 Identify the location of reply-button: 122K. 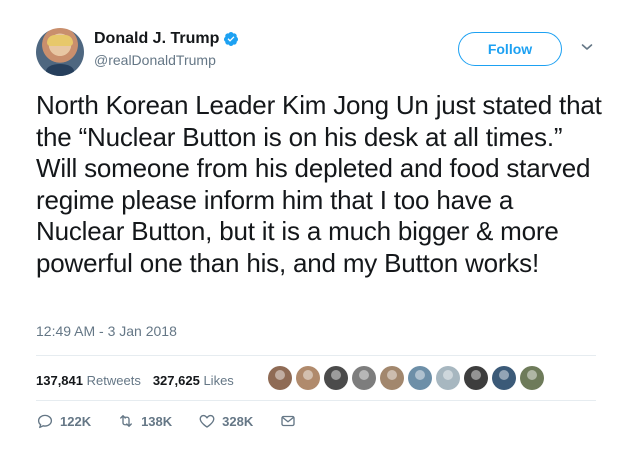
(63, 421).